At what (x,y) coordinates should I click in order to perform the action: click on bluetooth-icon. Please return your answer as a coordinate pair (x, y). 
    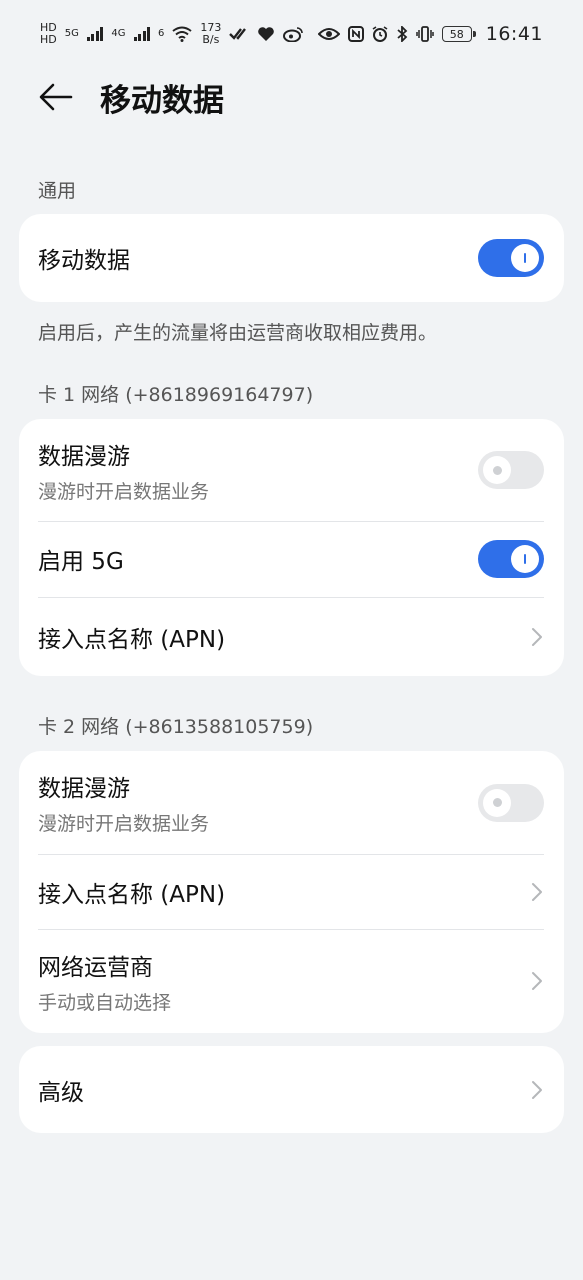
    Looking at the image, I should click on (402, 34).